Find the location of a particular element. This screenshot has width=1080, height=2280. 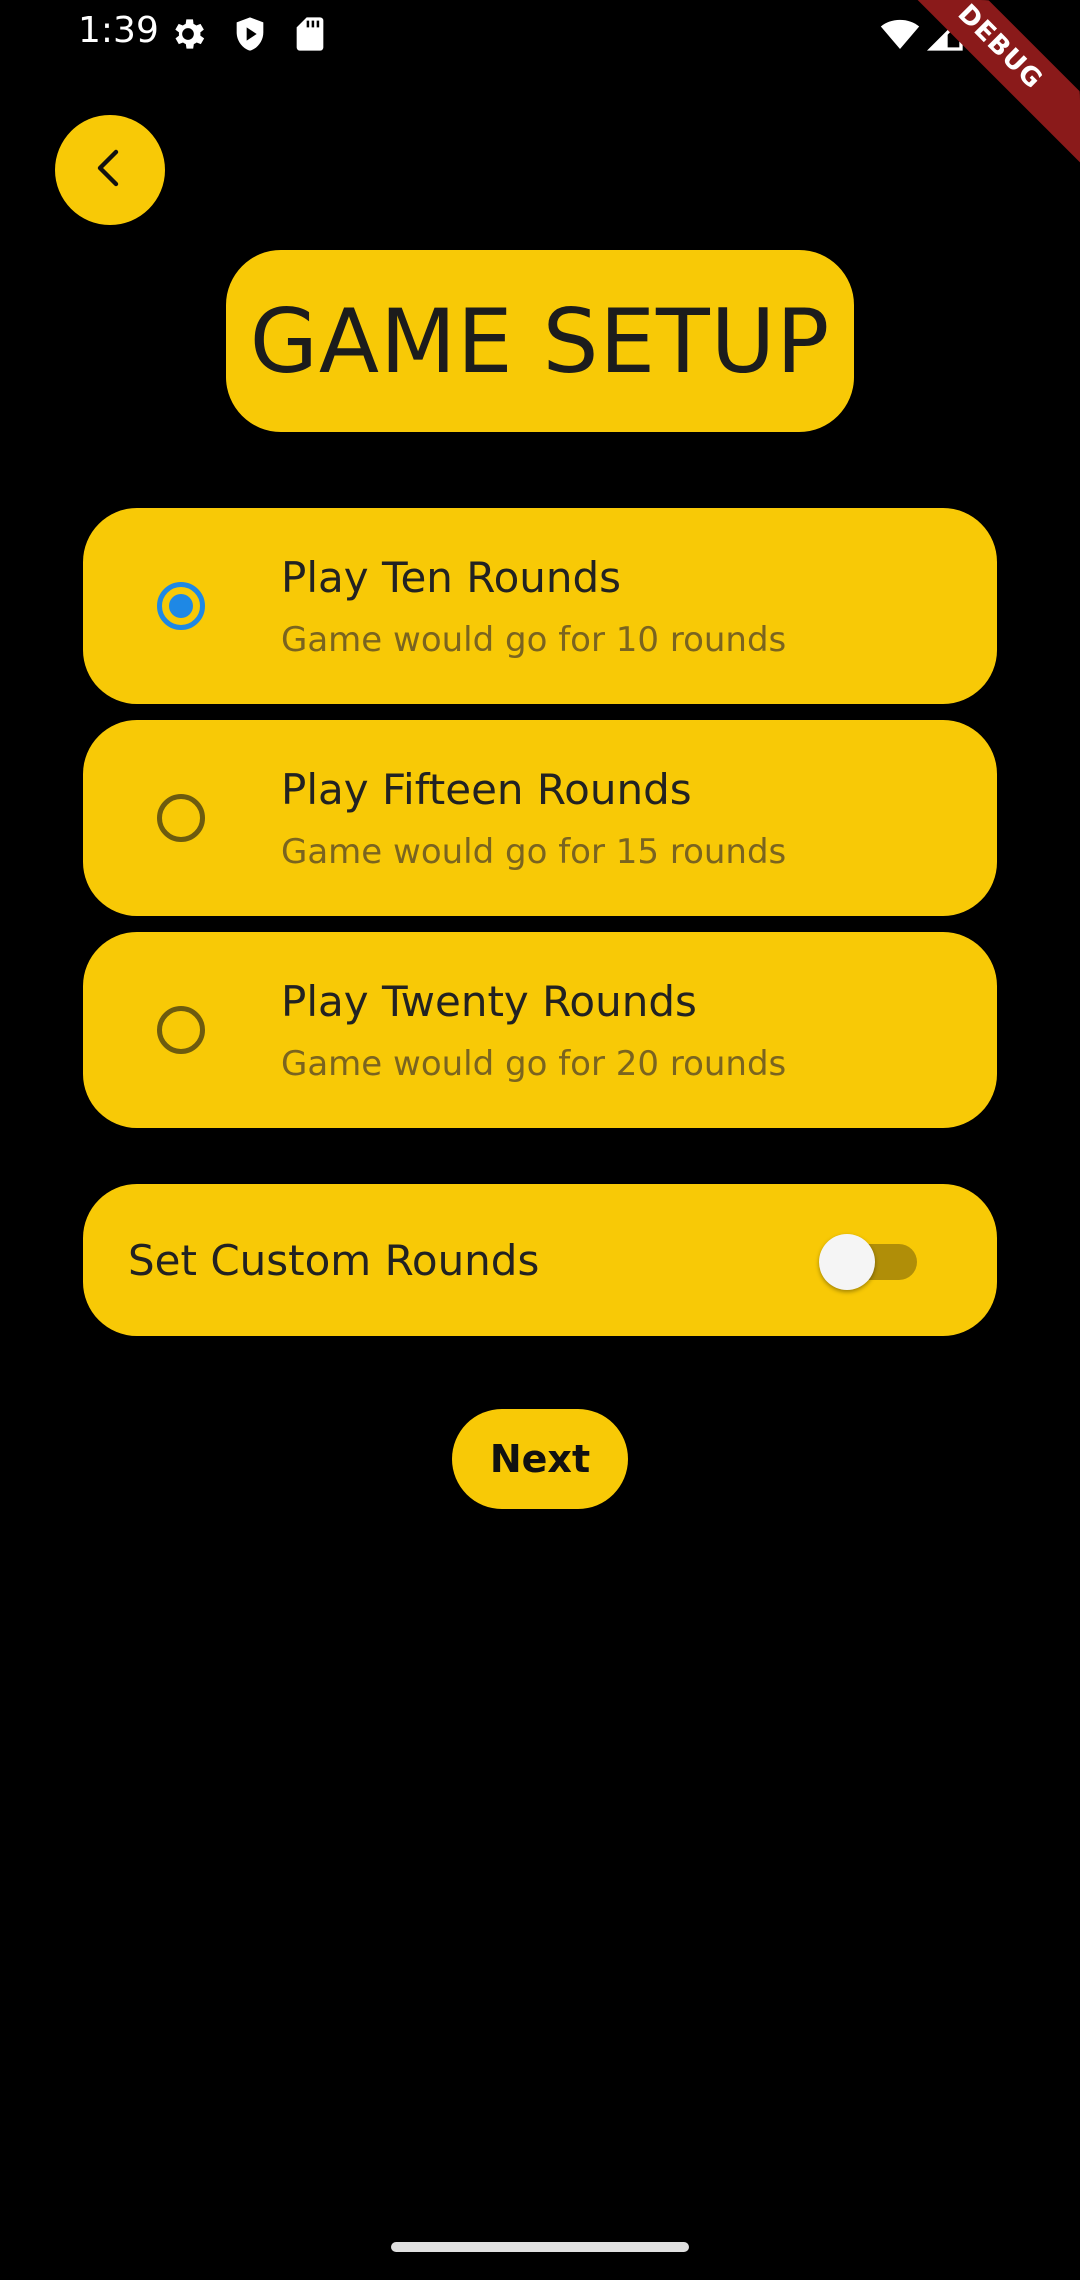

page-title-container: GAME SETUP is located at coordinates (540, 341).